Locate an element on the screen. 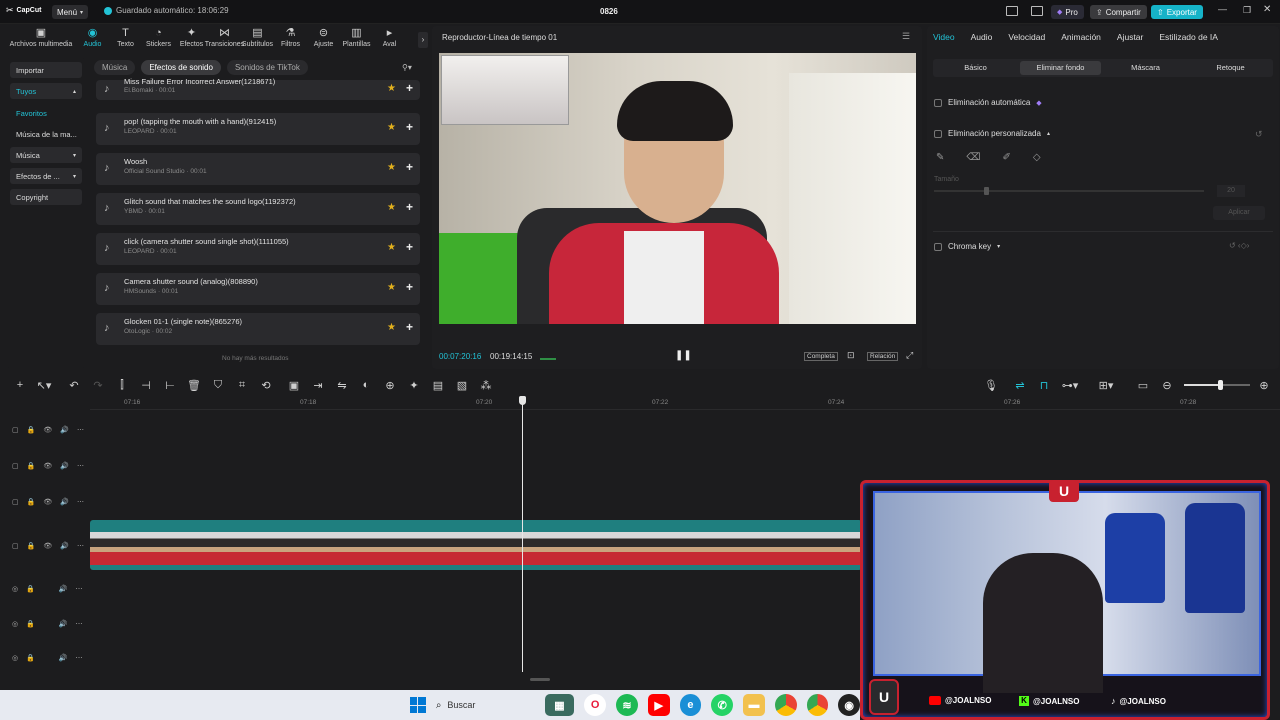 Image resolution: width=1280 pixels, height=720 pixels. freeze-icon: ▣ is located at coordinates (294, 385).